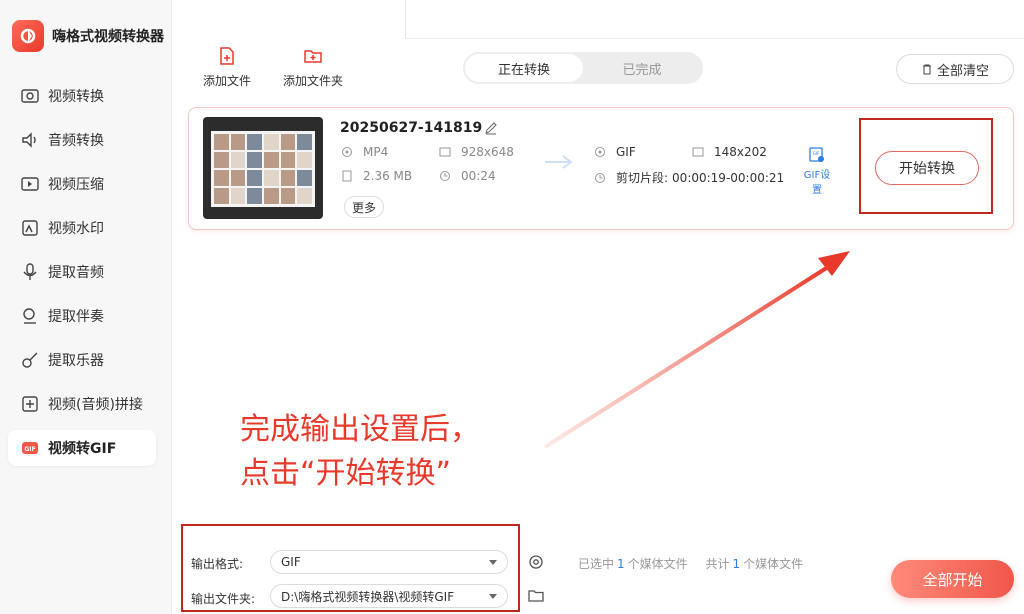 Image resolution: width=1024 pixels, height=614 pixels. What do you see at coordinates (346, 473) in the screenshot?
I see `annotation-line-2: 点击“开始转换”` at bounding box center [346, 473].